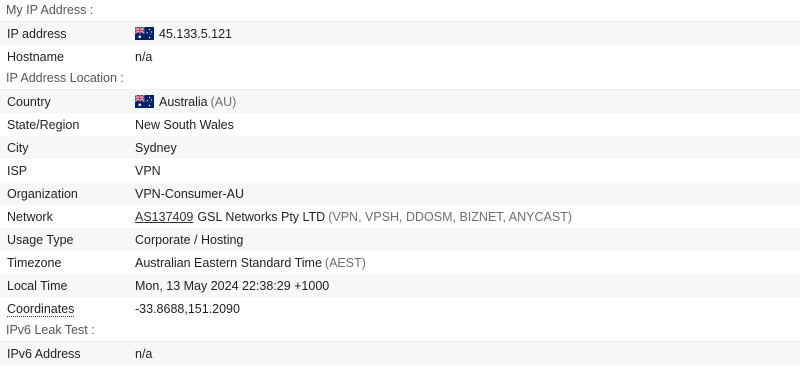  What do you see at coordinates (17, 170) in the screenshot?
I see `isp-label: ISP` at bounding box center [17, 170].